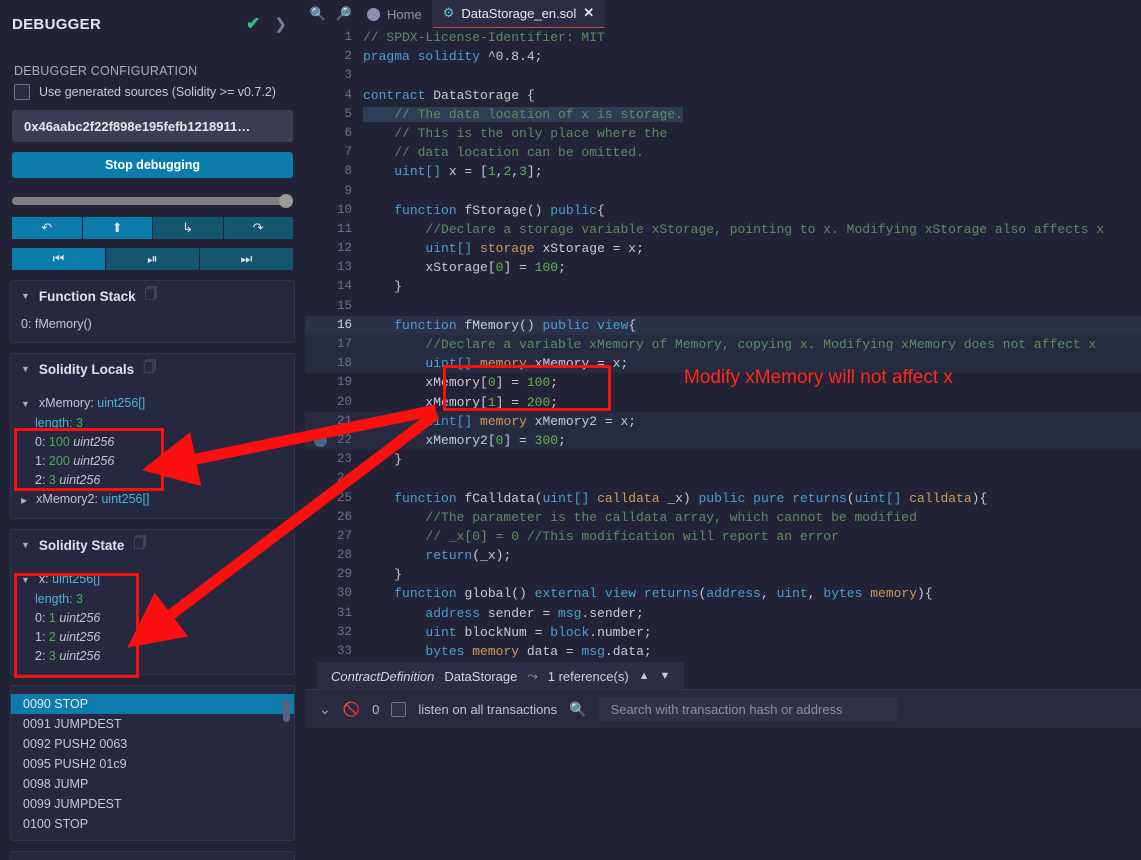  What do you see at coordinates (344, 593) in the screenshot?
I see `line-number: 30` at bounding box center [344, 593].